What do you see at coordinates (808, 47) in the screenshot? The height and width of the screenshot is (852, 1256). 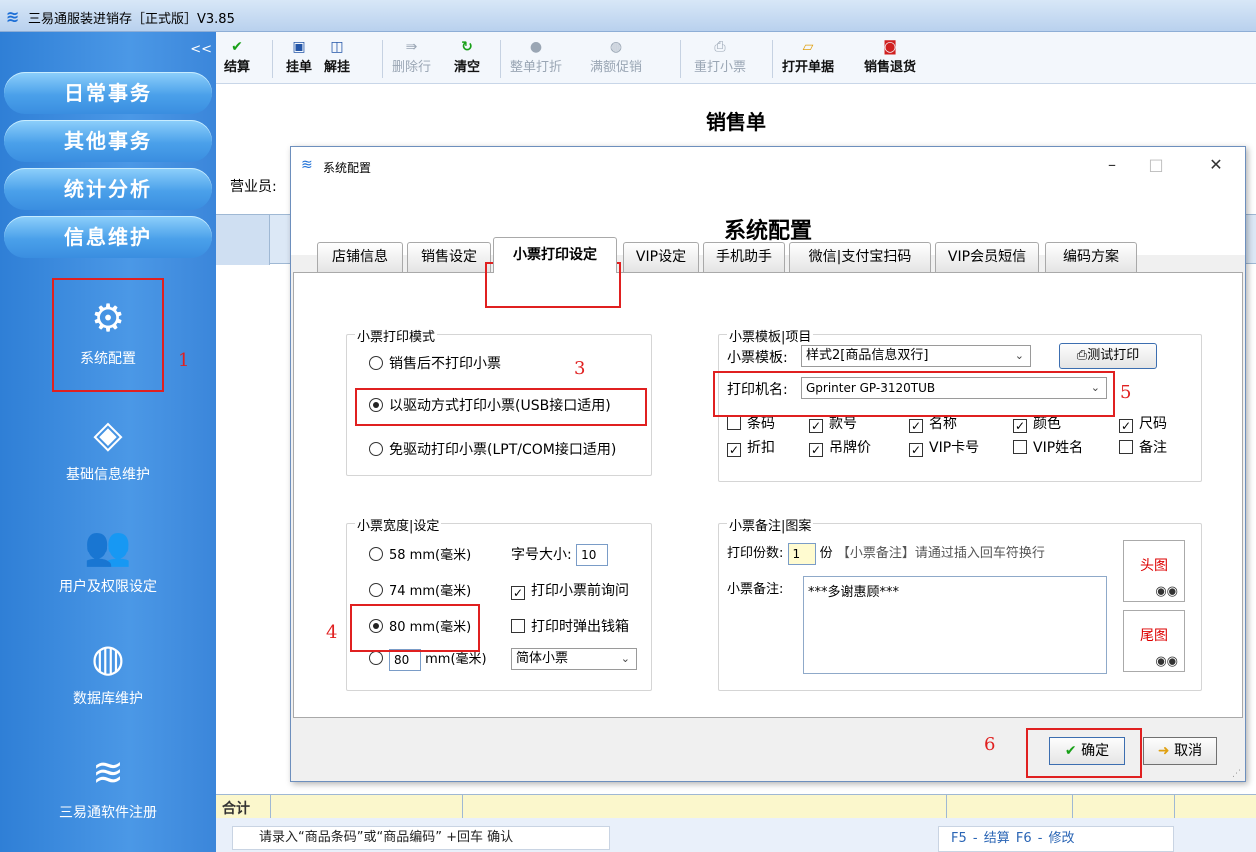 I see `folder-icon: ▱` at bounding box center [808, 47].